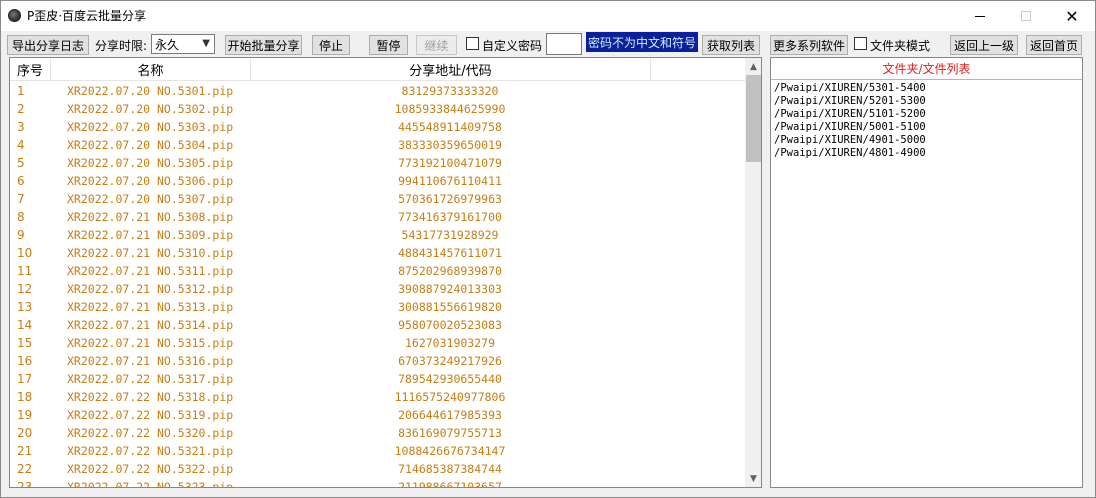 The height and width of the screenshot is (498, 1096). Describe the element at coordinates (150, 145) in the screenshot. I see `row-name: XR2022.07.20 NO.5304.pip` at that location.